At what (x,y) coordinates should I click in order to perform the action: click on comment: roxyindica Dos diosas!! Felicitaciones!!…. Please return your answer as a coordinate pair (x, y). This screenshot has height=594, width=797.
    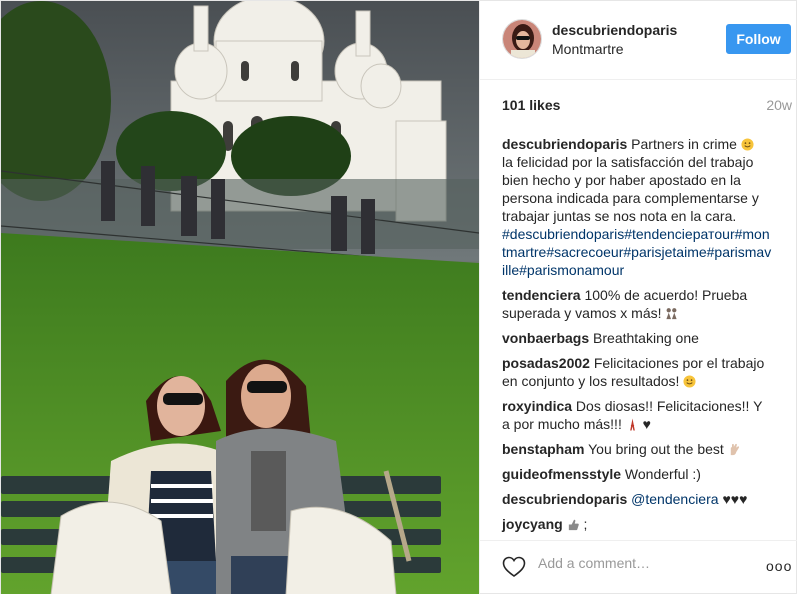
    Looking at the image, I should click on (637, 415).